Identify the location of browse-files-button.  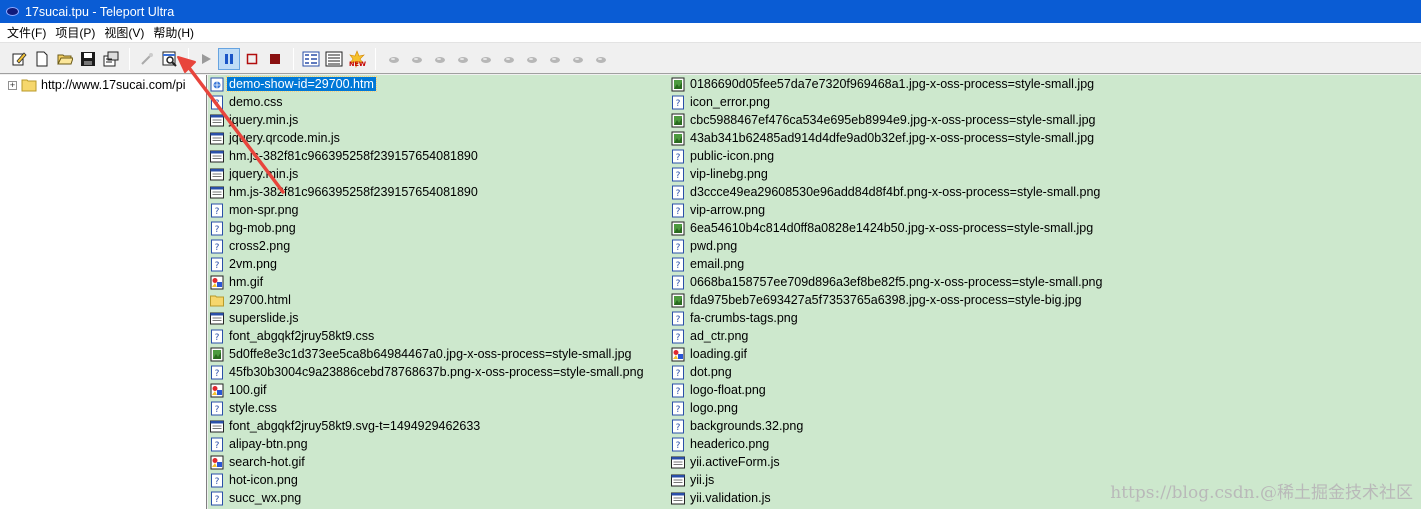
(170, 59).